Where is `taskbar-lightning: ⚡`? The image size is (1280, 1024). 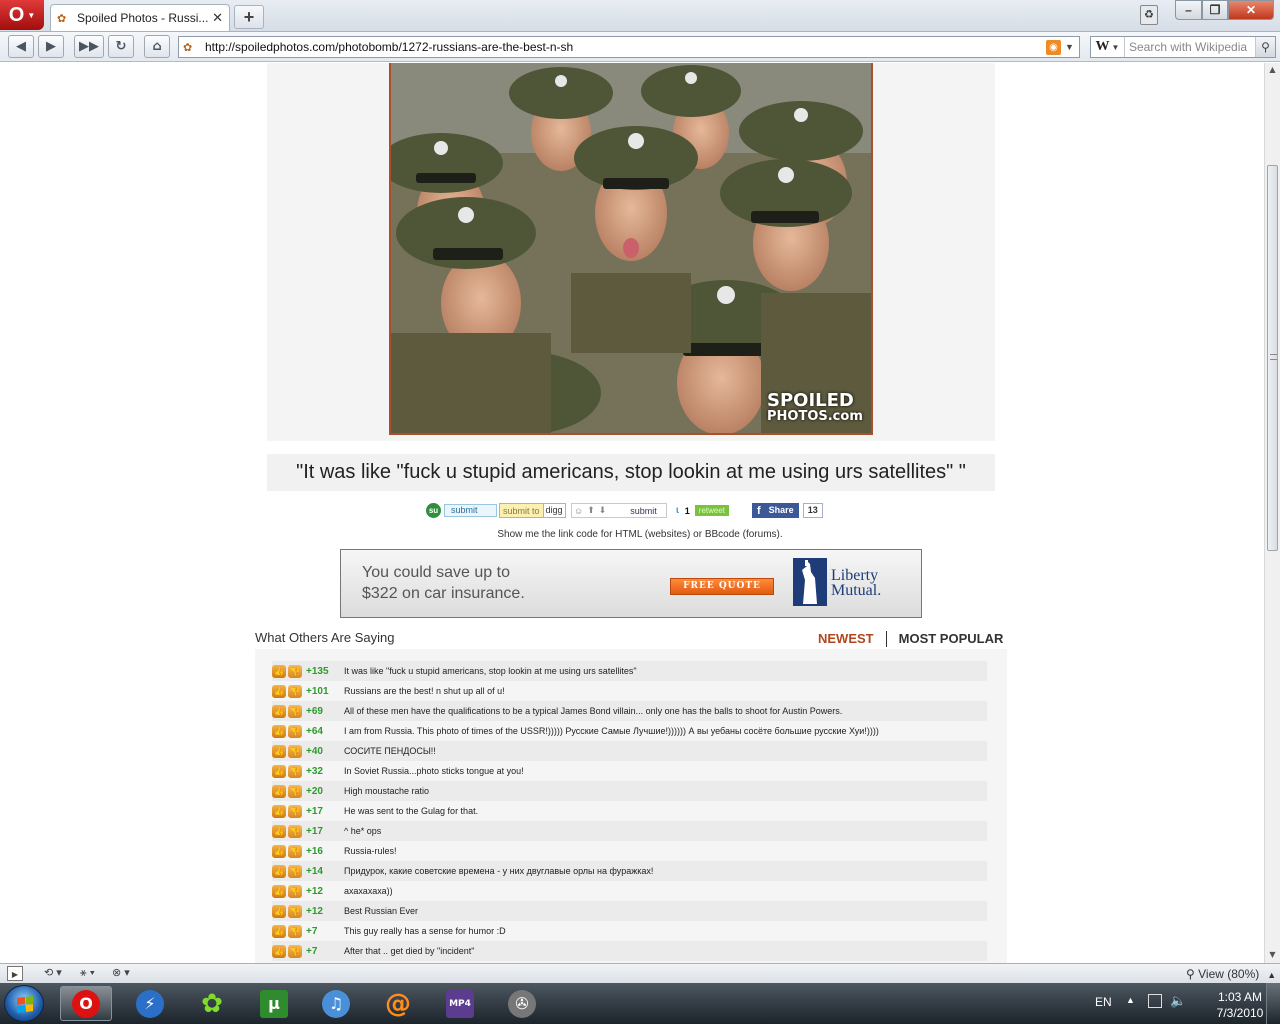
taskbar-lightning: ⚡ is located at coordinates (150, 1003).